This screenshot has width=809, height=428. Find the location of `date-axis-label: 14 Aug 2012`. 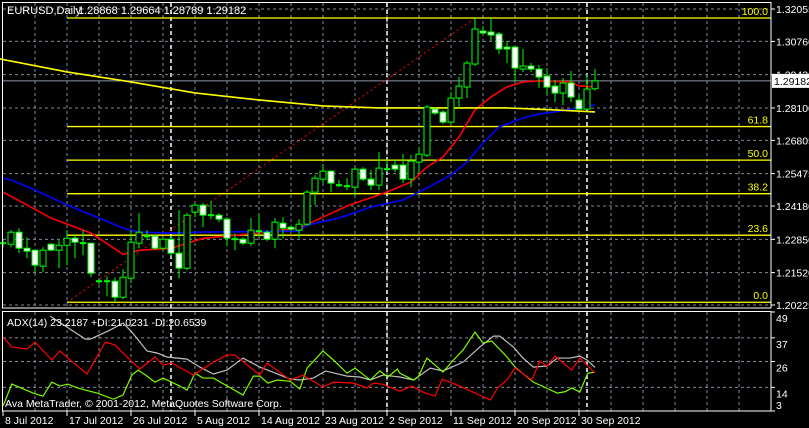

date-axis-label: 14 Aug 2012 is located at coordinates (290, 421).